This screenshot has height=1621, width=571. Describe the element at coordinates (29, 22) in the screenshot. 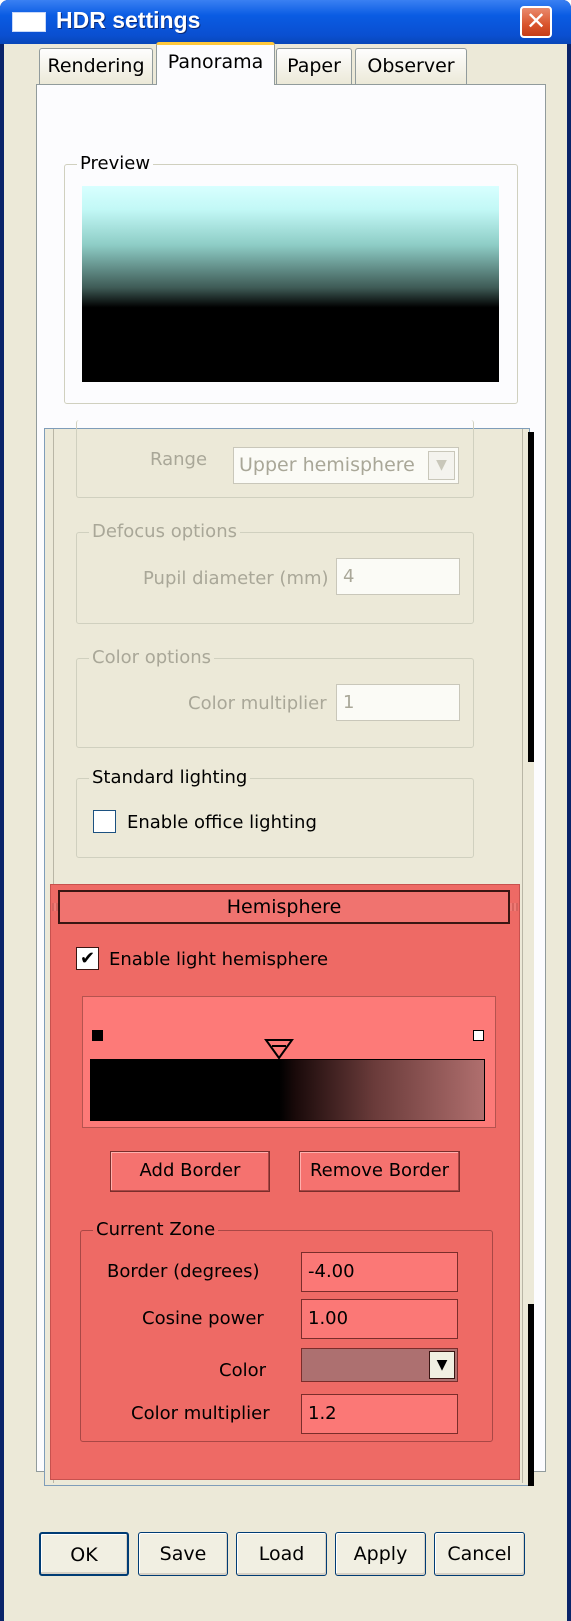

I see `window-icon` at that location.